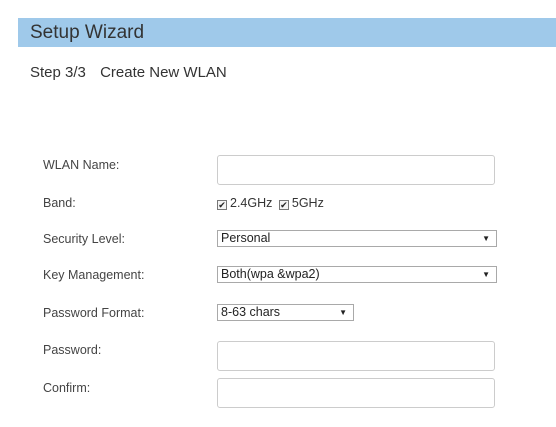  Describe the element at coordinates (251, 203) in the screenshot. I see `band-2g-label: 2.4GHz` at that location.